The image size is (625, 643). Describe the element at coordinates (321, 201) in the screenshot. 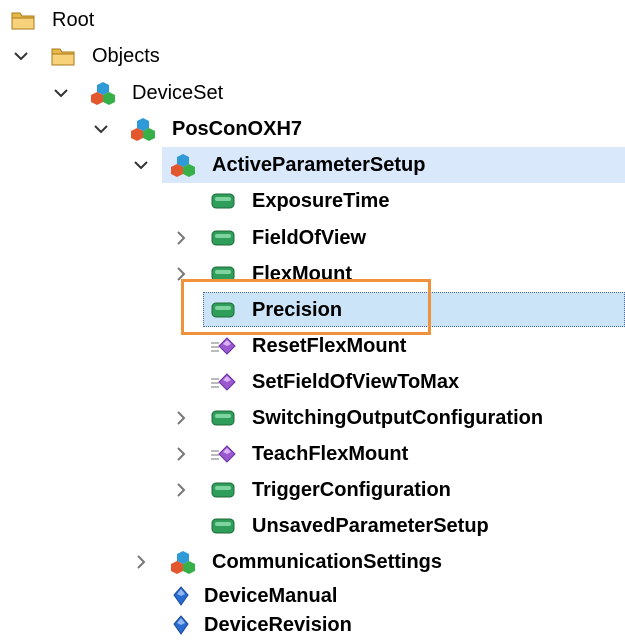

I see `tree-item-label: ExposureTime` at that location.